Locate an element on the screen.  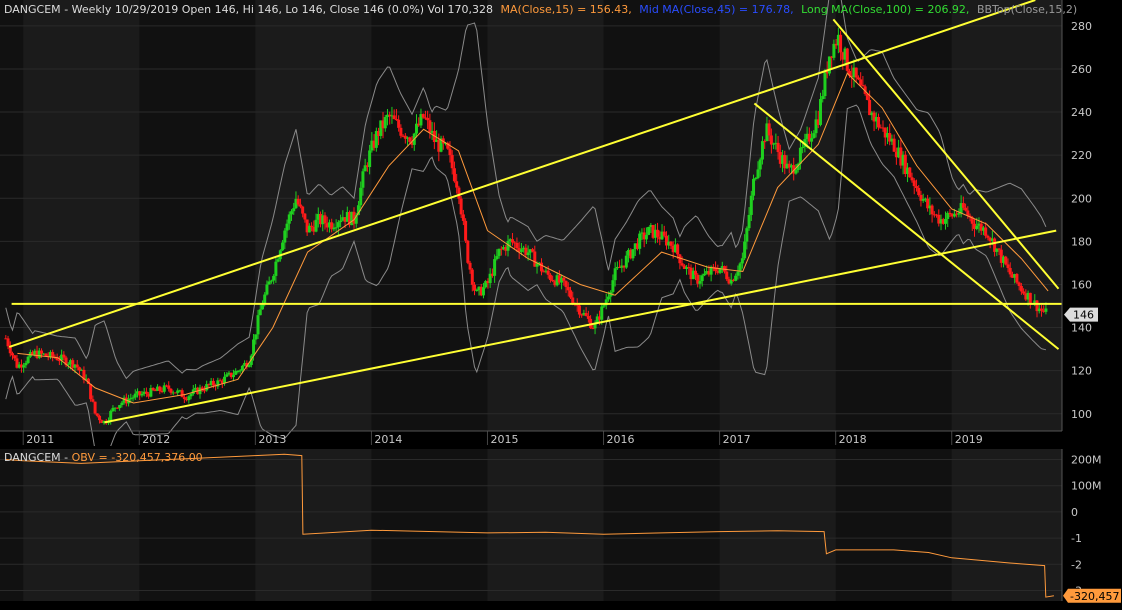
x-tick-label: 2012 is located at coordinates (156, 439).